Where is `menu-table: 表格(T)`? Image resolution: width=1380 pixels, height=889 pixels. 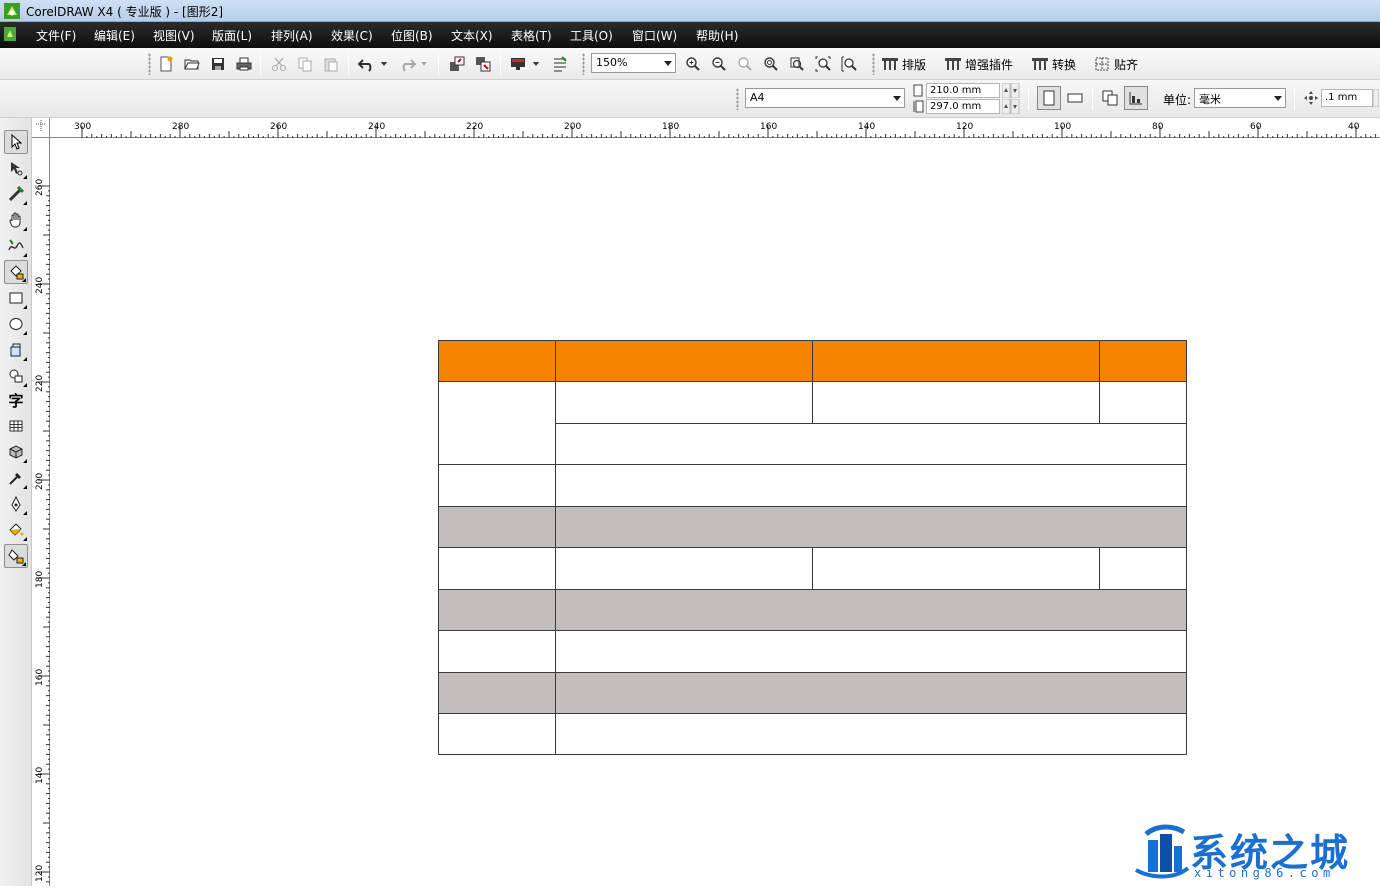 menu-table: 表格(T) is located at coordinates (531, 35).